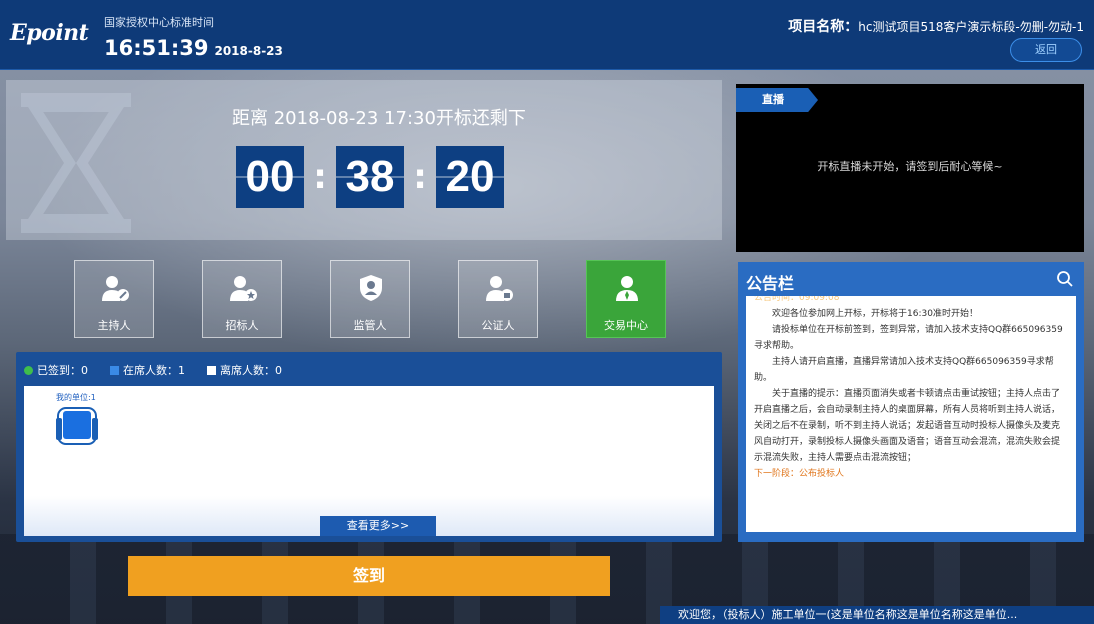 The image size is (1094, 624). What do you see at coordinates (470, 177) in the screenshot?
I see `countdown-seconds: 20` at bounding box center [470, 177].